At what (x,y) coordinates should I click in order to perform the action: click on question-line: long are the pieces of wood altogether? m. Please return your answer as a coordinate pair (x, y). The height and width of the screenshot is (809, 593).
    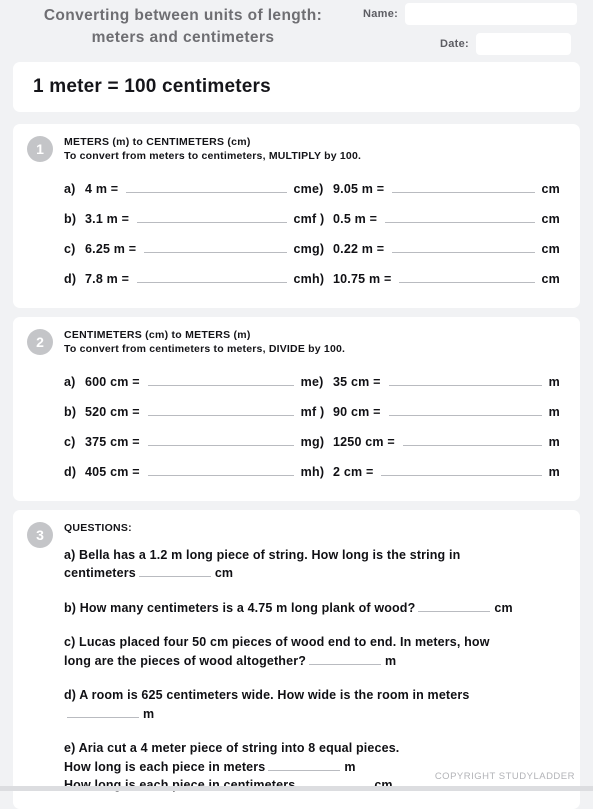
    Looking at the image, I should click on (315, 661).